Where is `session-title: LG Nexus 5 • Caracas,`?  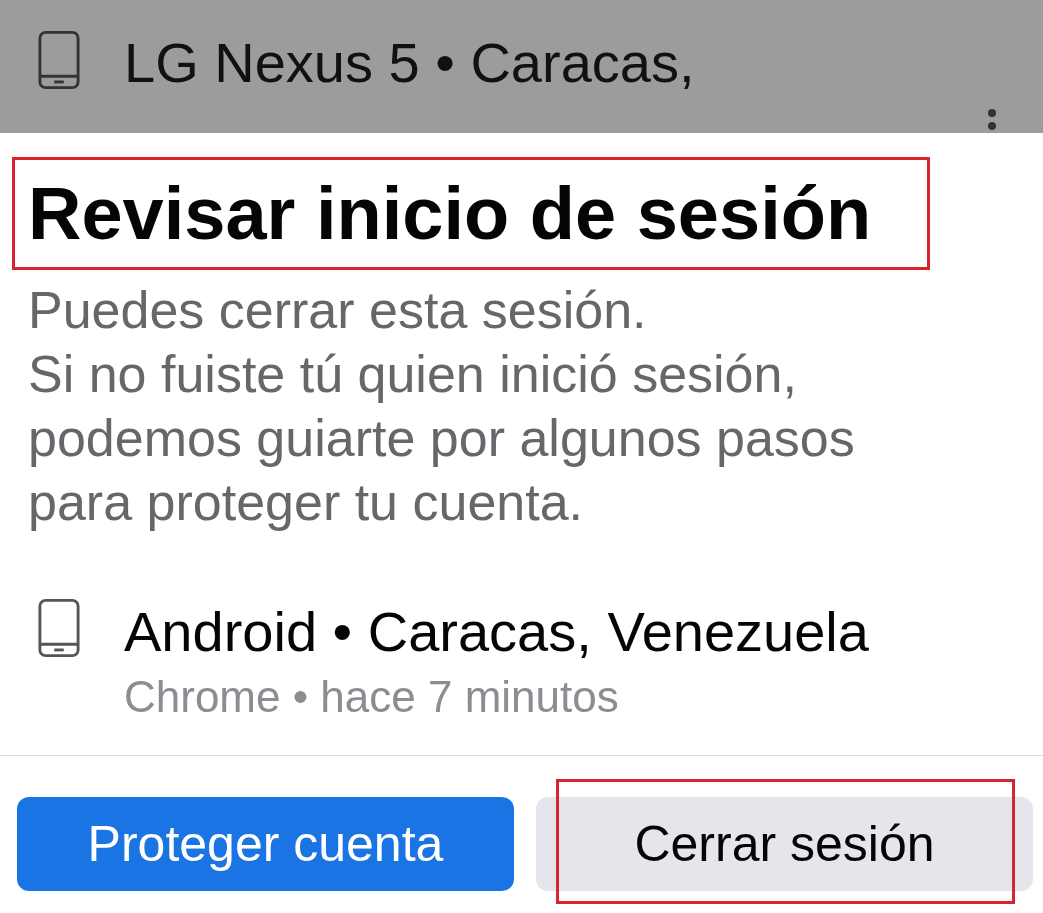
session-title: LG Nexus 5 • Caracas, is located at coordinates (409, 63).